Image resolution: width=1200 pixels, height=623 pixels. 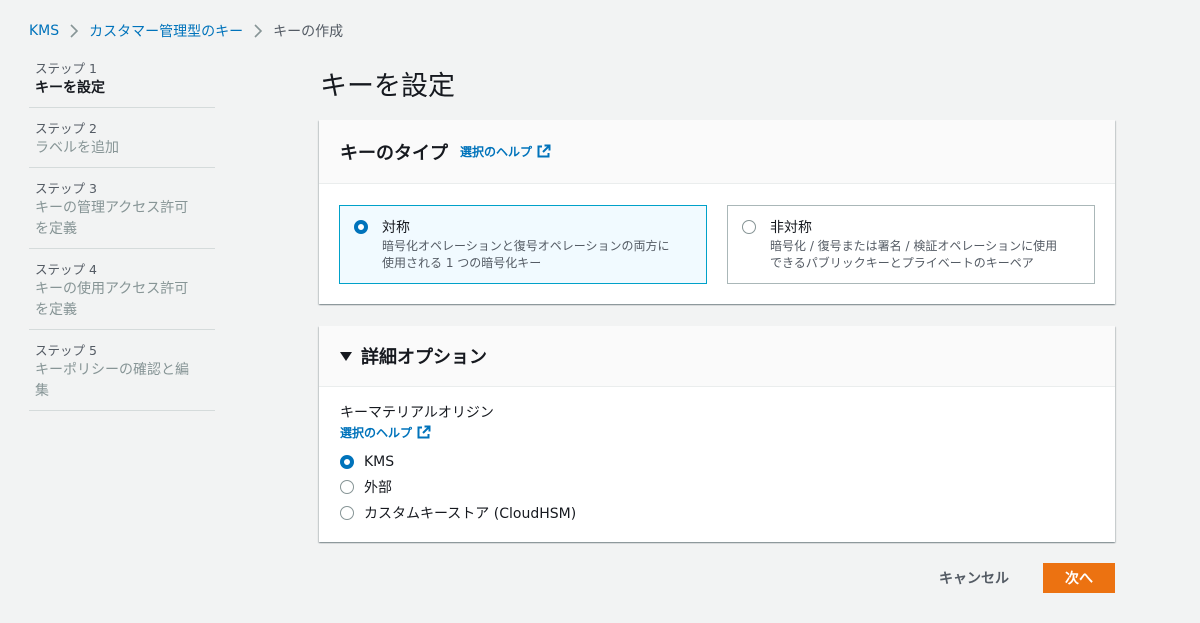 What do you see at coordinates (417, 413) in the screenshot?
I see `key-material-origin-label: キーマテリアルオリジン` at bounding box center [417, 413].